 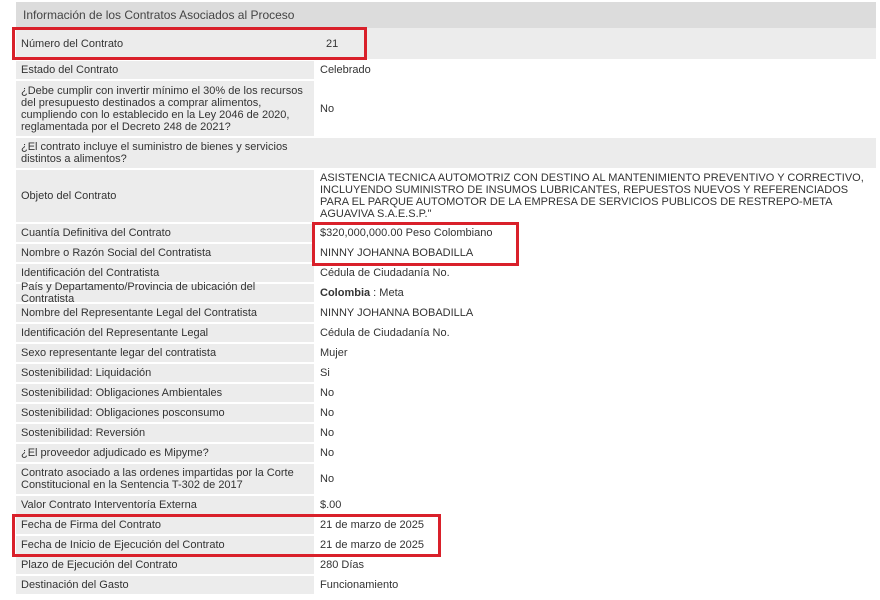 I want to click on field-value: Mujer, so click(x=595, y=353).